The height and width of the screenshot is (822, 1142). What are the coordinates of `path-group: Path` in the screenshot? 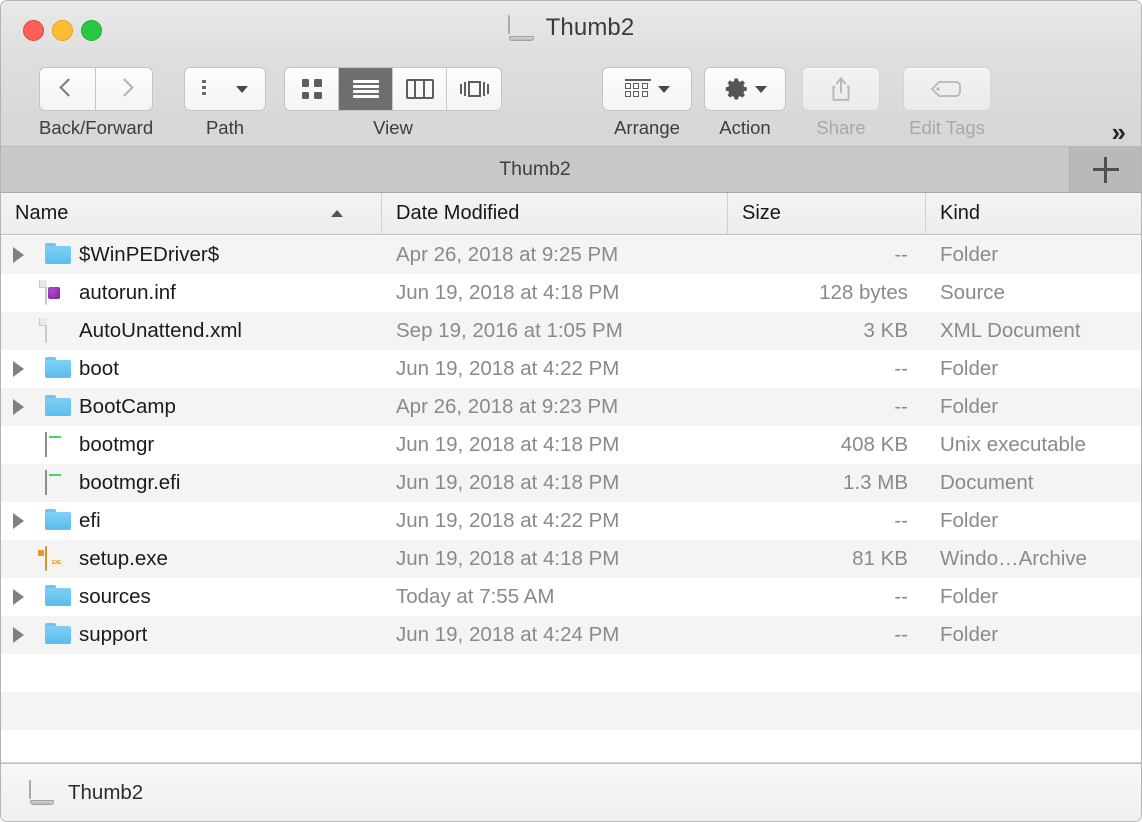 It's located at (225, 103).